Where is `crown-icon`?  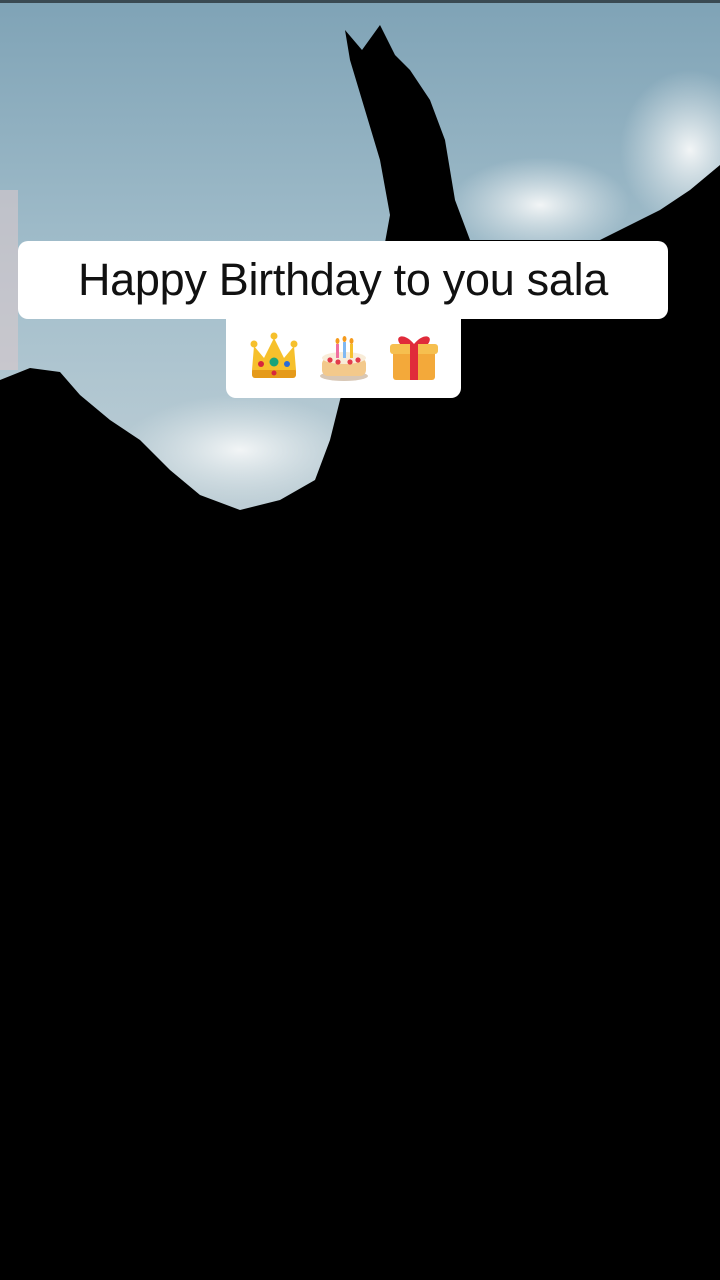 crown-icon is located at coordinates (273, 355).